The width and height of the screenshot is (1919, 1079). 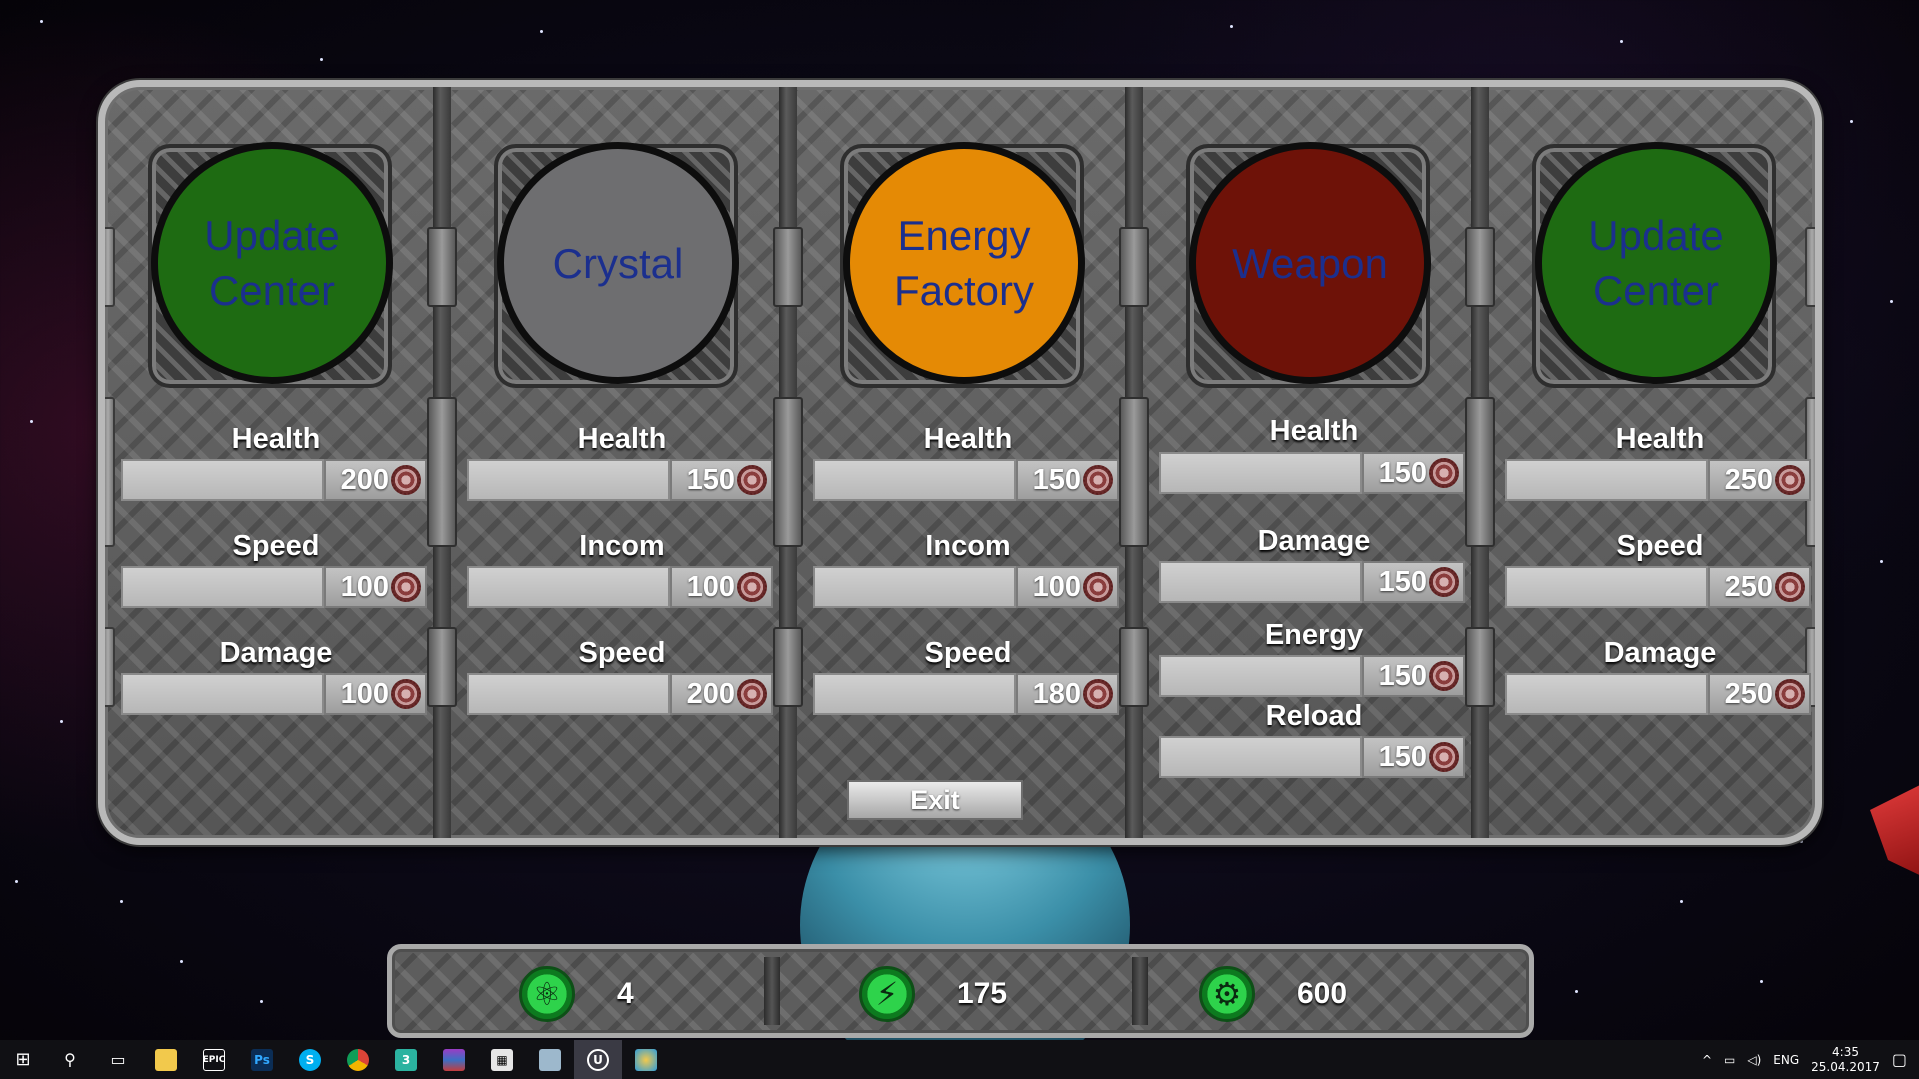 I want to click on app-3-icon: 3, so click(x=406, y=1059).